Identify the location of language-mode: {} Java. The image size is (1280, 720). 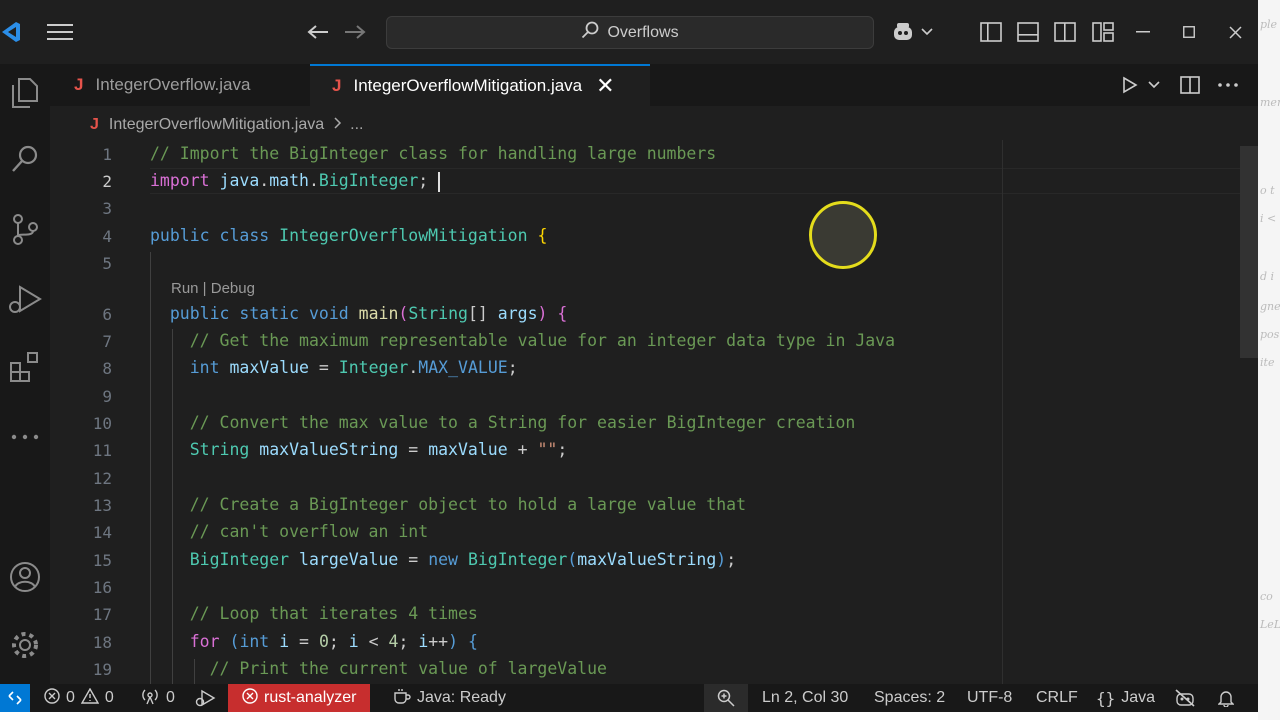
(1125, 698).